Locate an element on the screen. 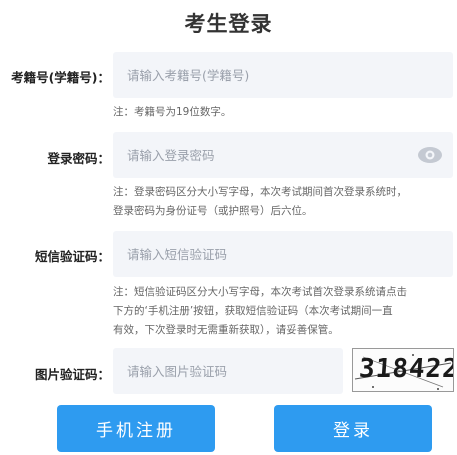 The width and height of the screenshot is (457, 455). password-input is located at coordinates (283, 155).